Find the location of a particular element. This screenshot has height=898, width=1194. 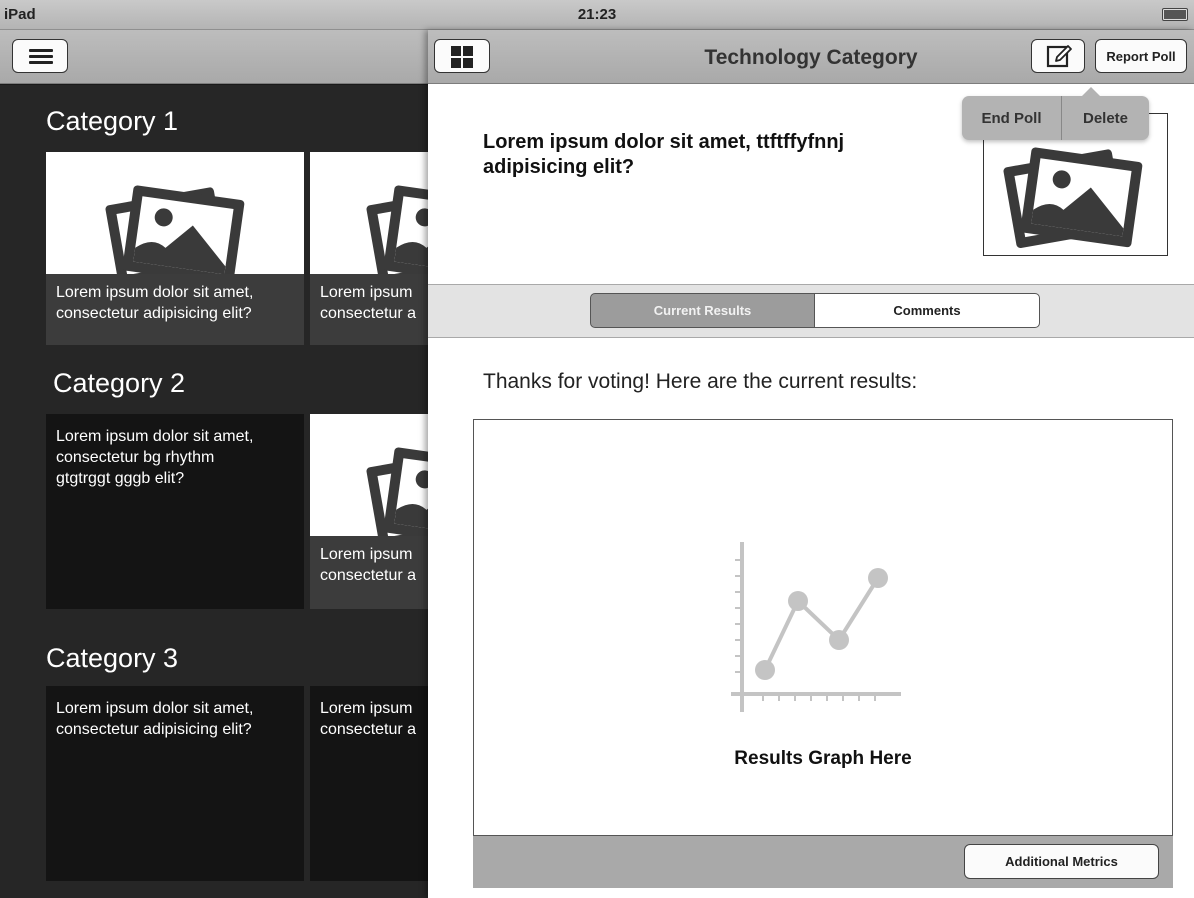

category-title: Category 1 is located at coordinates (112, 121).